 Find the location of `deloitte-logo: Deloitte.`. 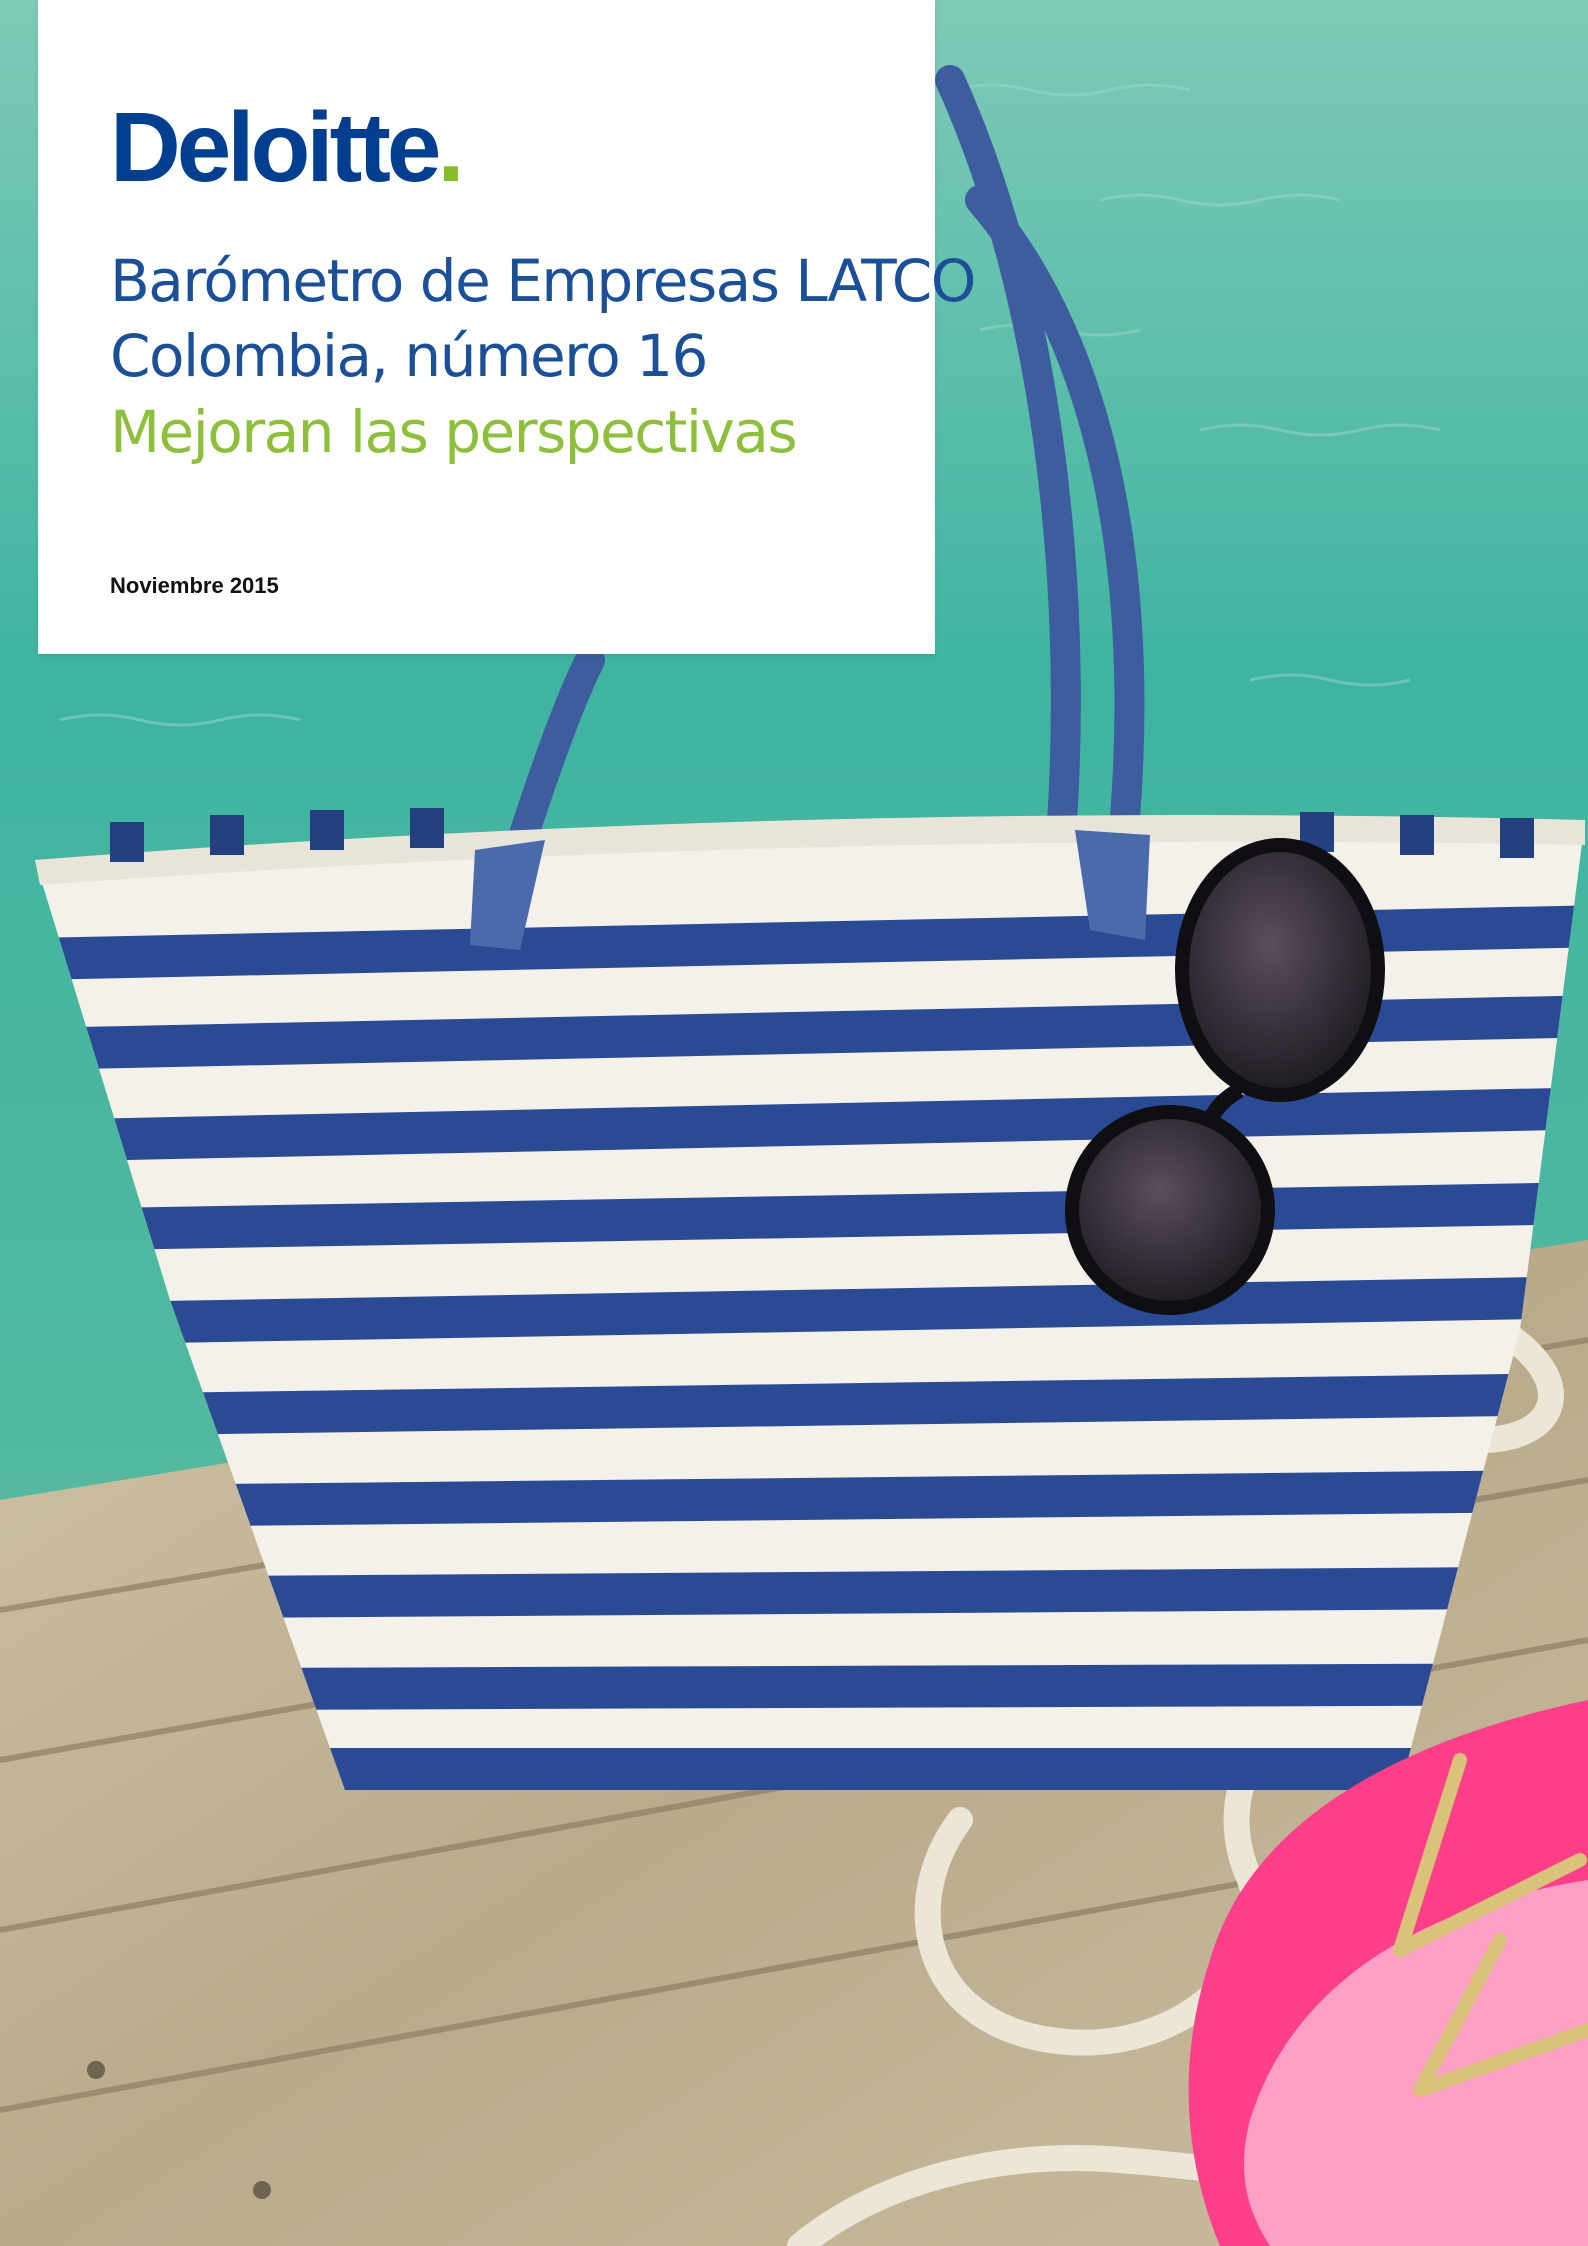

deloitte-logo: Deloitte. is located at coordinates (287, 147).